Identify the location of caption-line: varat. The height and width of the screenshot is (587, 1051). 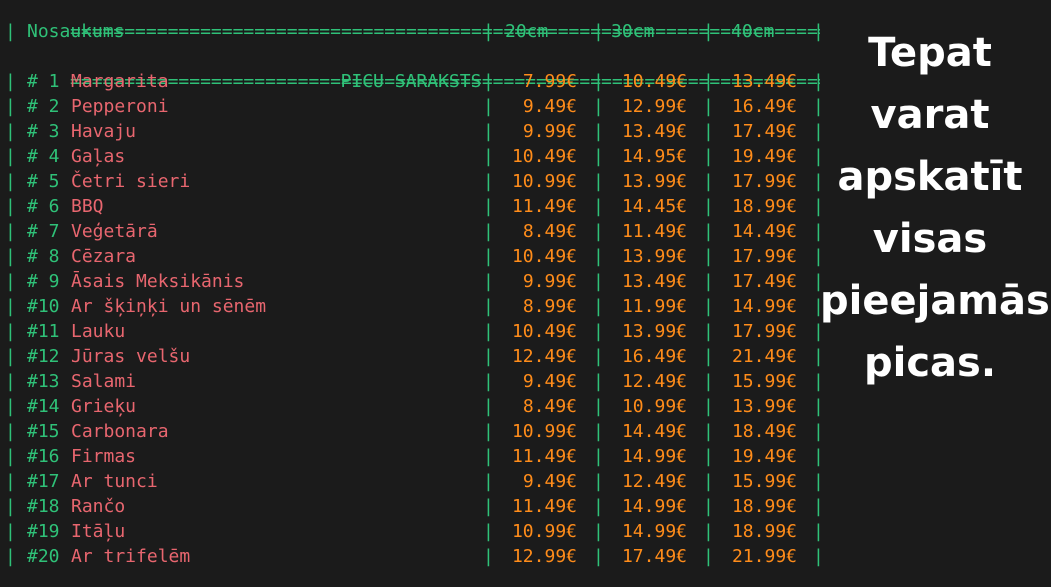
(930, 115).